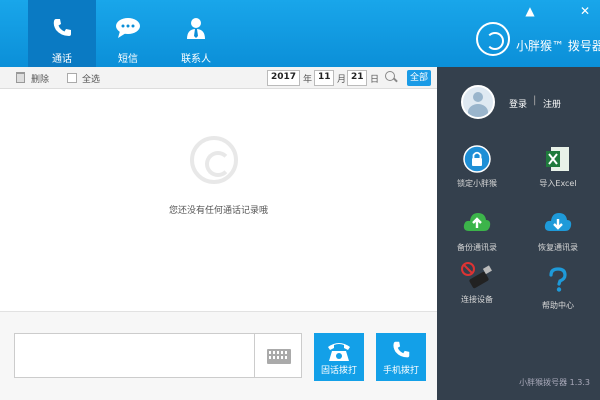  I want to click on tool-label: 导入Excel, so click(558, 183).